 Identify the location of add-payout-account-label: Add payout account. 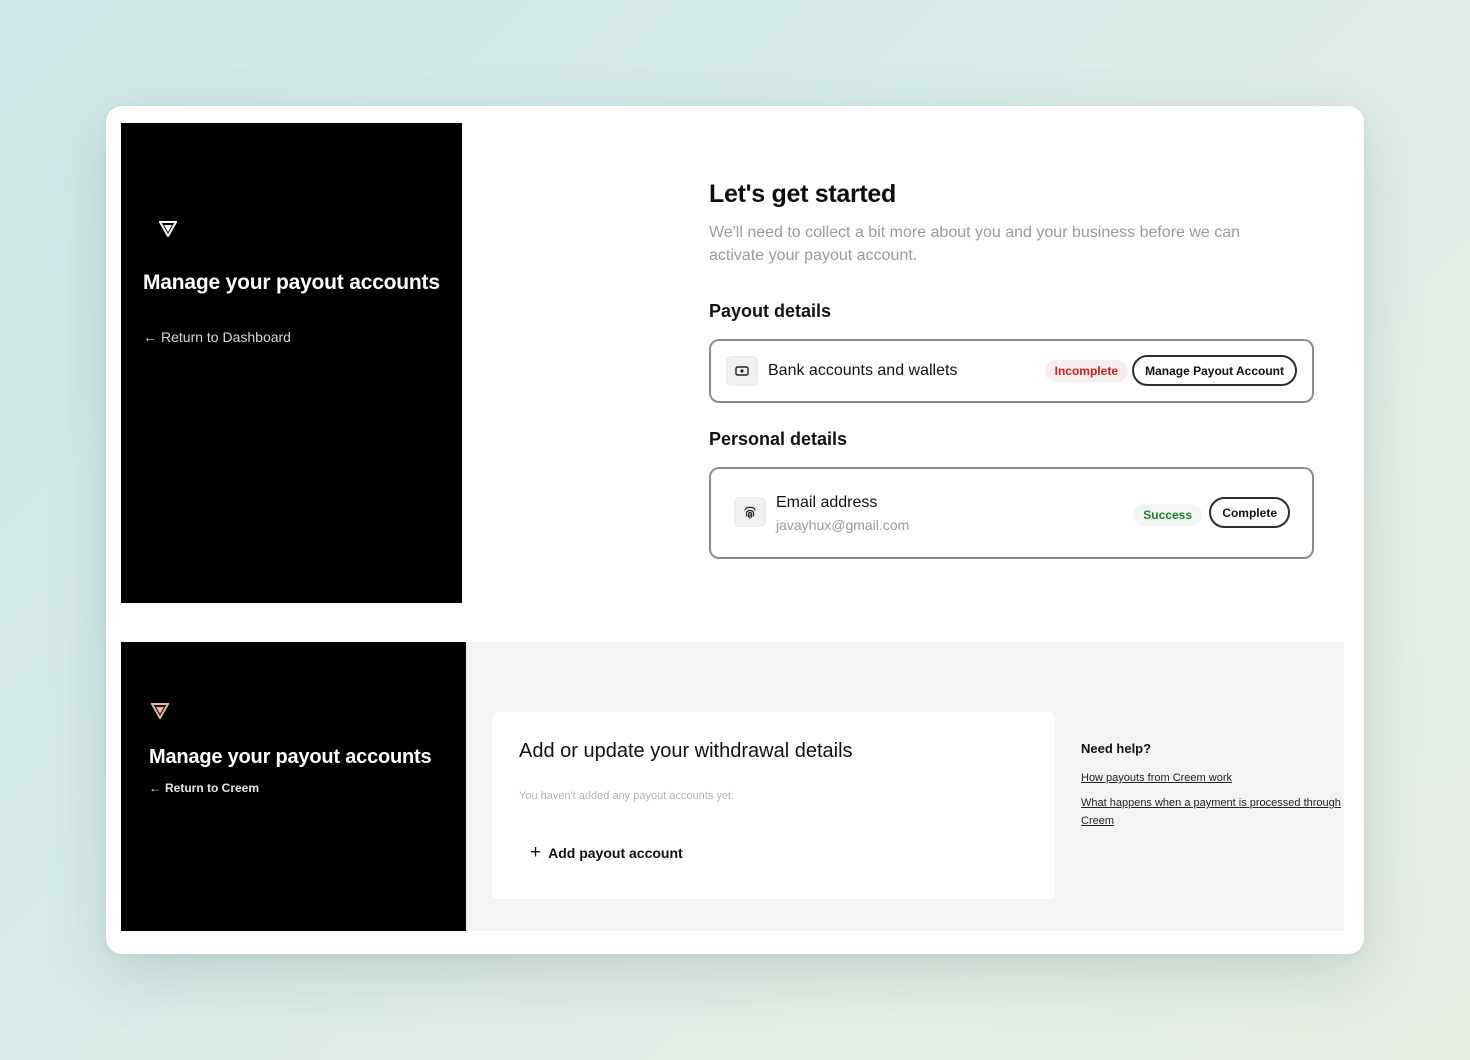
(615, 853).